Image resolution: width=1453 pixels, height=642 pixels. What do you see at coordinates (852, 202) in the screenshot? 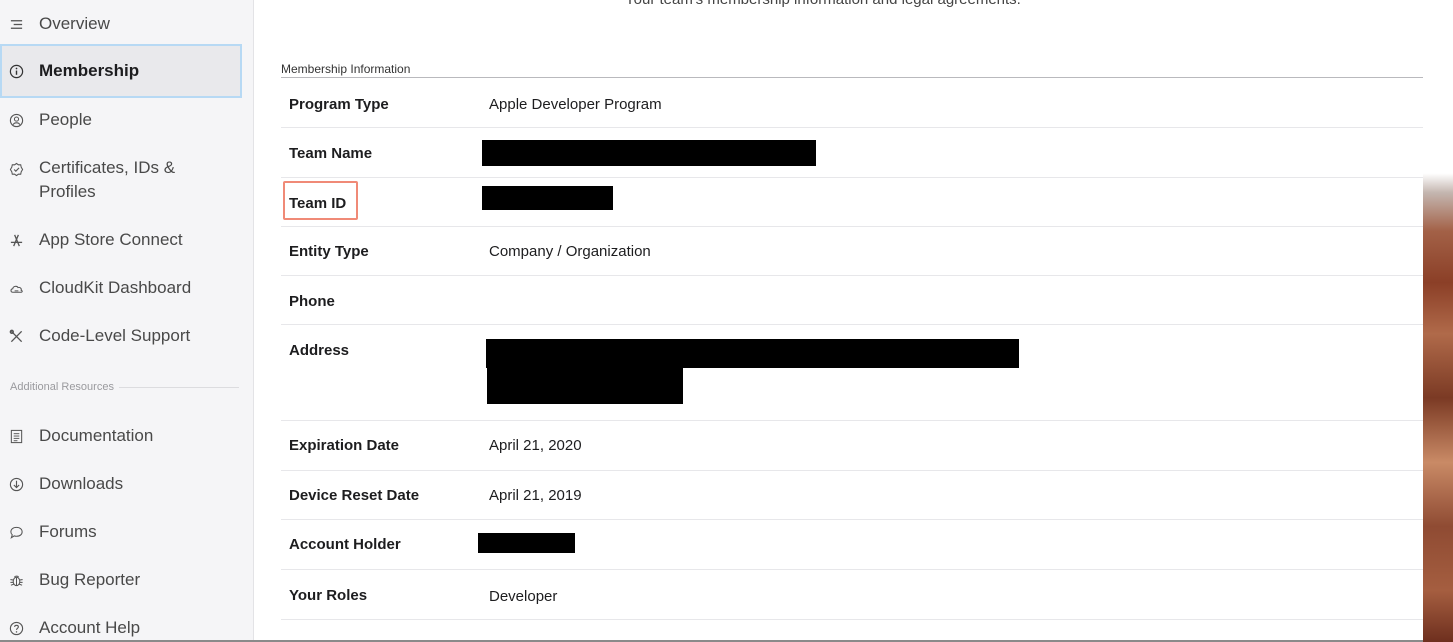
I see `info-row-team-id: Team ID` at bounding box center [852, 202].